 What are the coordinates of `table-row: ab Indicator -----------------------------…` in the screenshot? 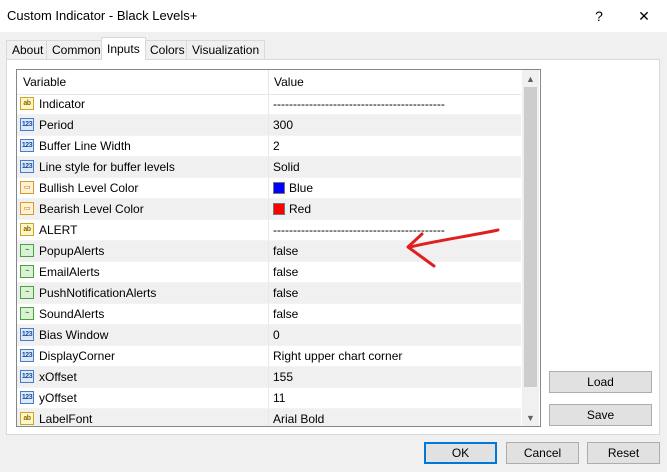 It's located at (269, 104).